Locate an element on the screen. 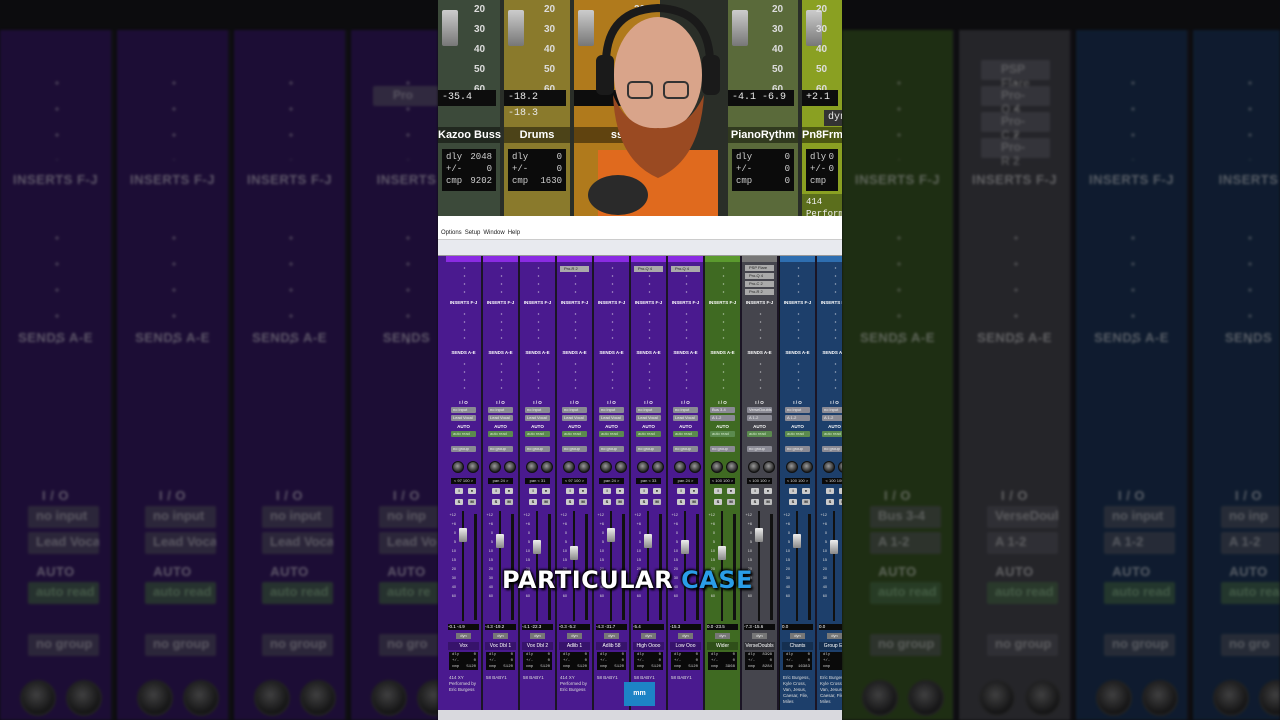 The width and height of the screenshot is (1280, 720). menu-item-window: Window is located at coordinates (493, 233).